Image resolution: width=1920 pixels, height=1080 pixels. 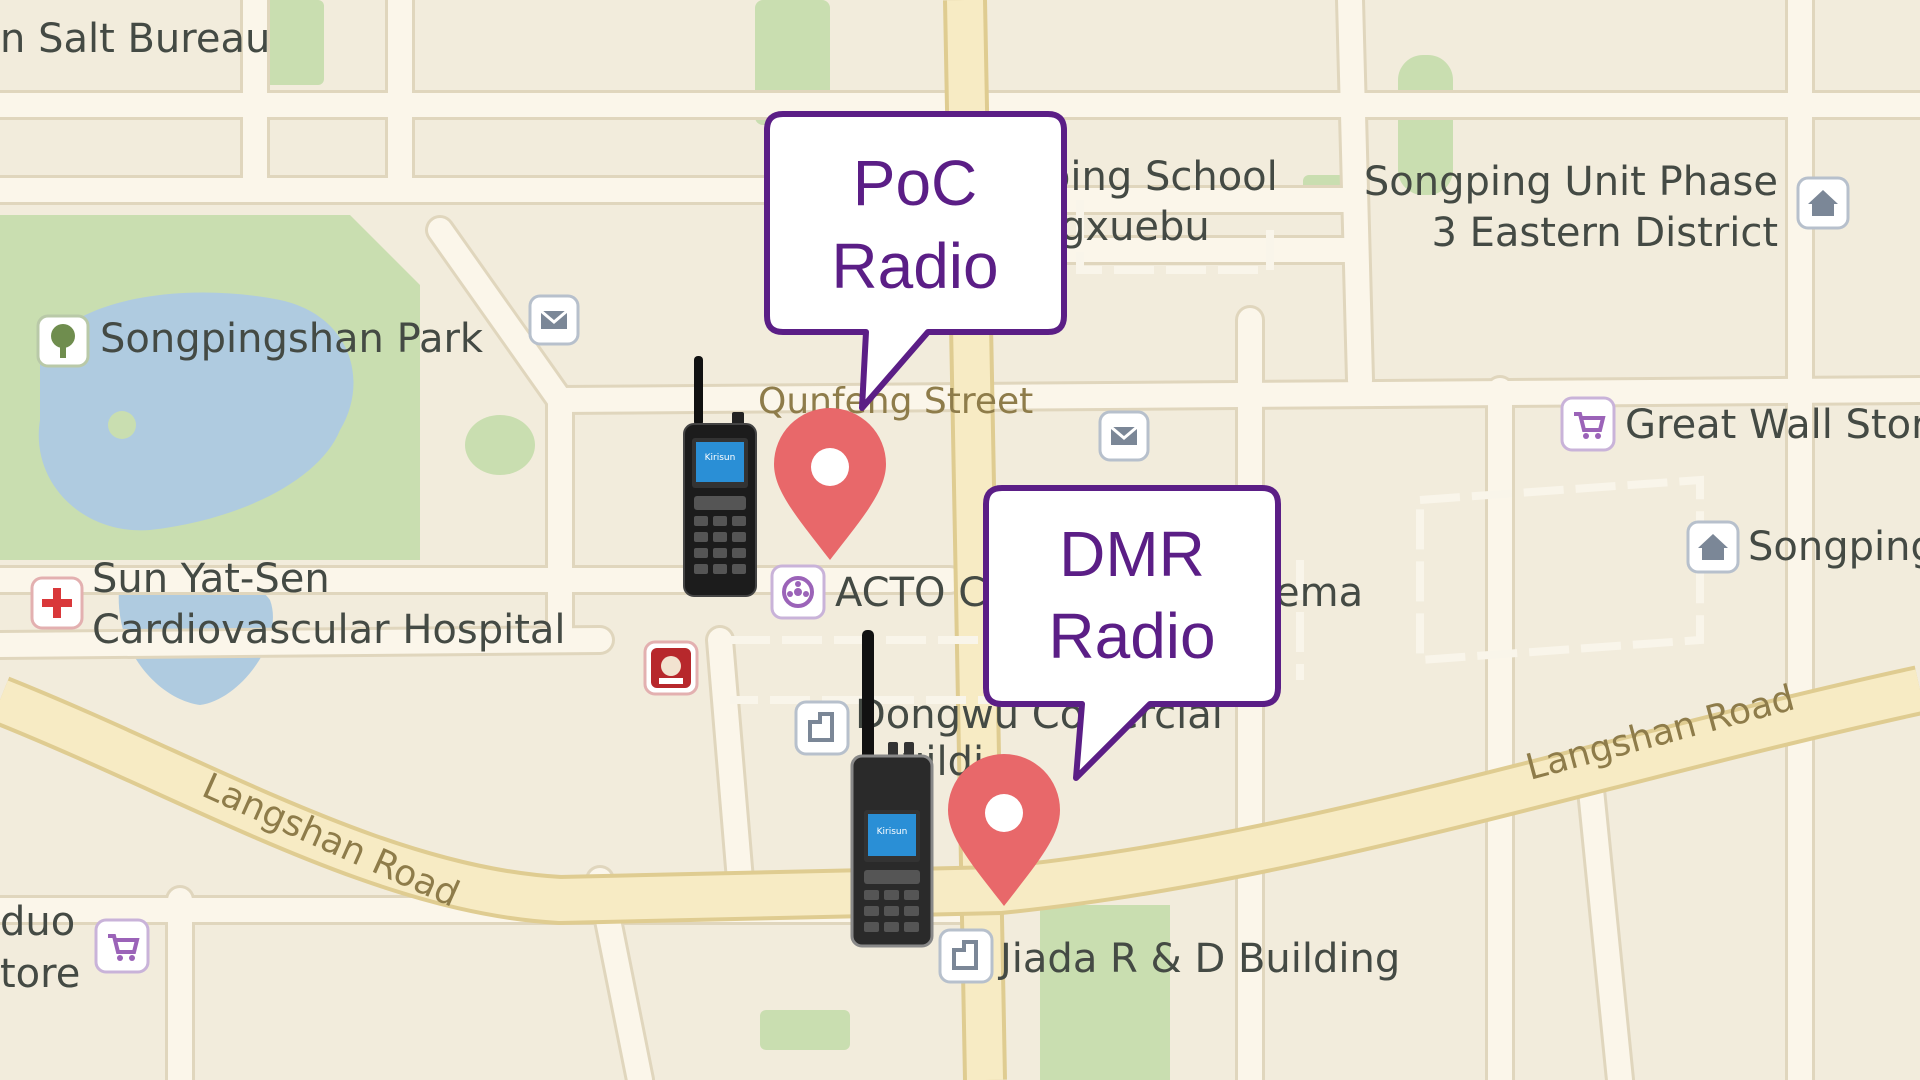 What do you see at coordinates (720, 458) in the screenshot?
I see `poc-brand-label: Kirisun` at bounding box center [720, 458].